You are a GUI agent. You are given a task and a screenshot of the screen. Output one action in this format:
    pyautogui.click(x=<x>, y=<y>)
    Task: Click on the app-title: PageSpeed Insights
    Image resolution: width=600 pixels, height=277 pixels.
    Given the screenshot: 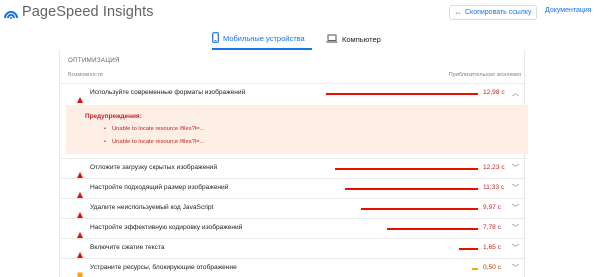 What is the action you would take?
    pyautogui.click(x=88, y=12)
    